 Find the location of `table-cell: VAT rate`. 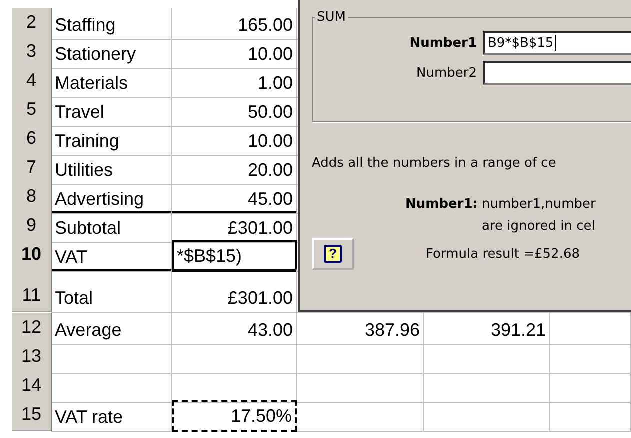

table-cell: VAT rate is located at coordinates (112, 416).